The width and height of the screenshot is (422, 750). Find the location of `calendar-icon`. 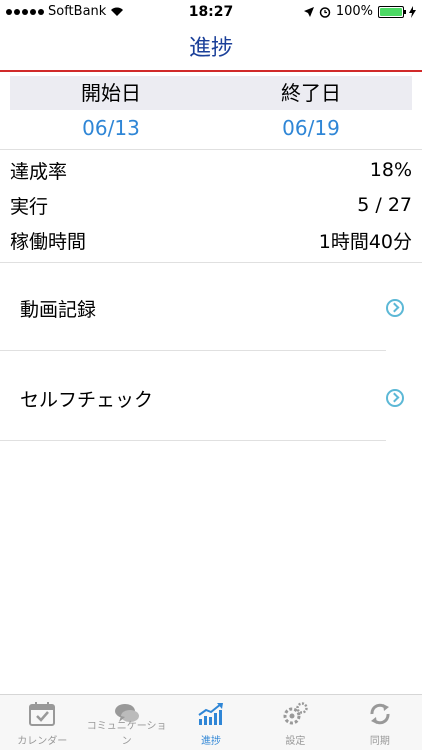

calendar-icon is located at coordinates (42, 714).